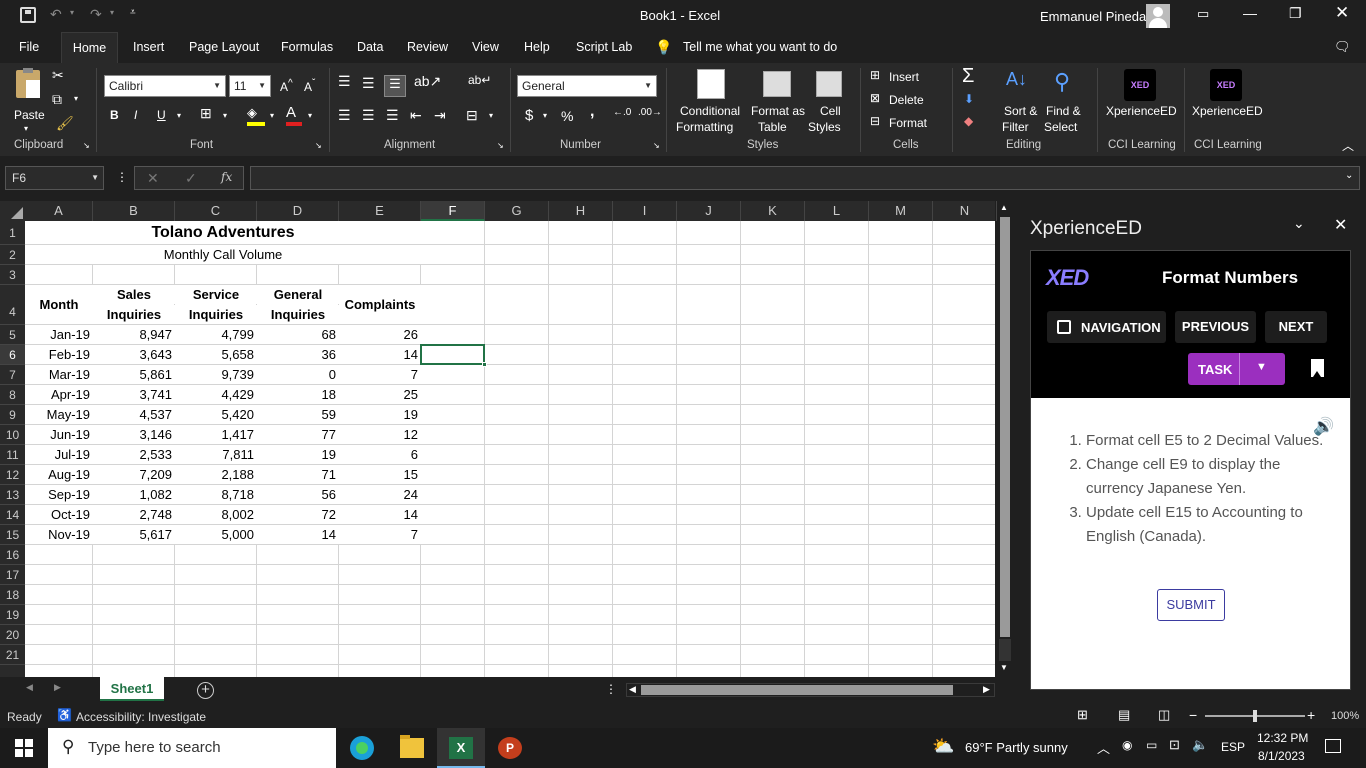  Describe the element at coordinates (134, 334) in the screenshot. I see `cell-sales-r5: 8,947` at that location.